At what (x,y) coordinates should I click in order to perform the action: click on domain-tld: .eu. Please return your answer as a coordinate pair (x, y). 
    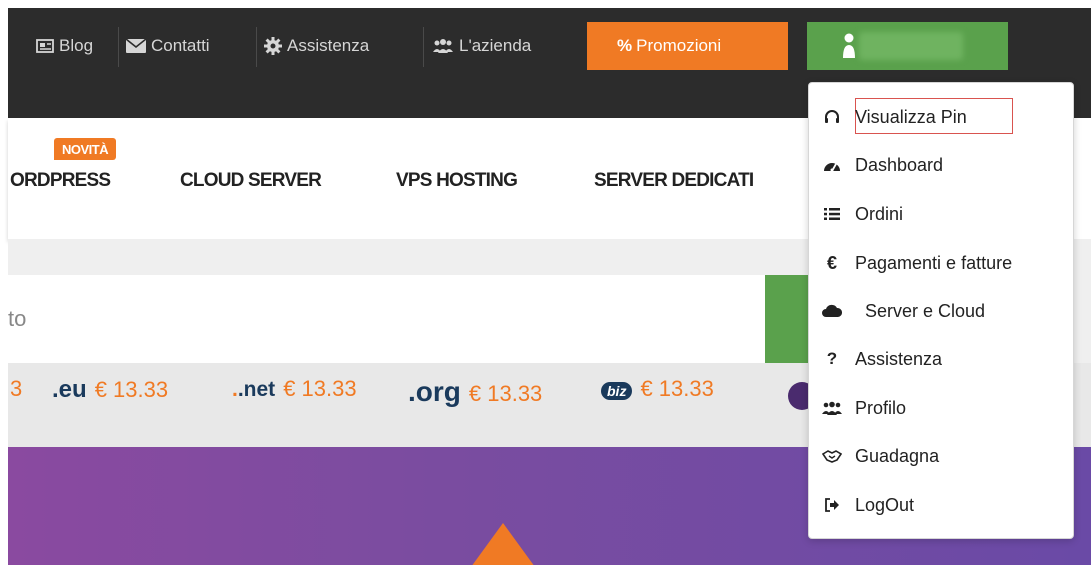
    Looking at the image, I should click on (69, 389).